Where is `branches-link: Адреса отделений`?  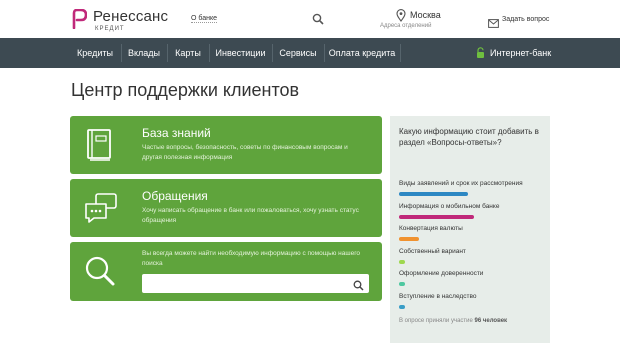 branches-link: Адреса отделений is located at coordinates (405, 26).